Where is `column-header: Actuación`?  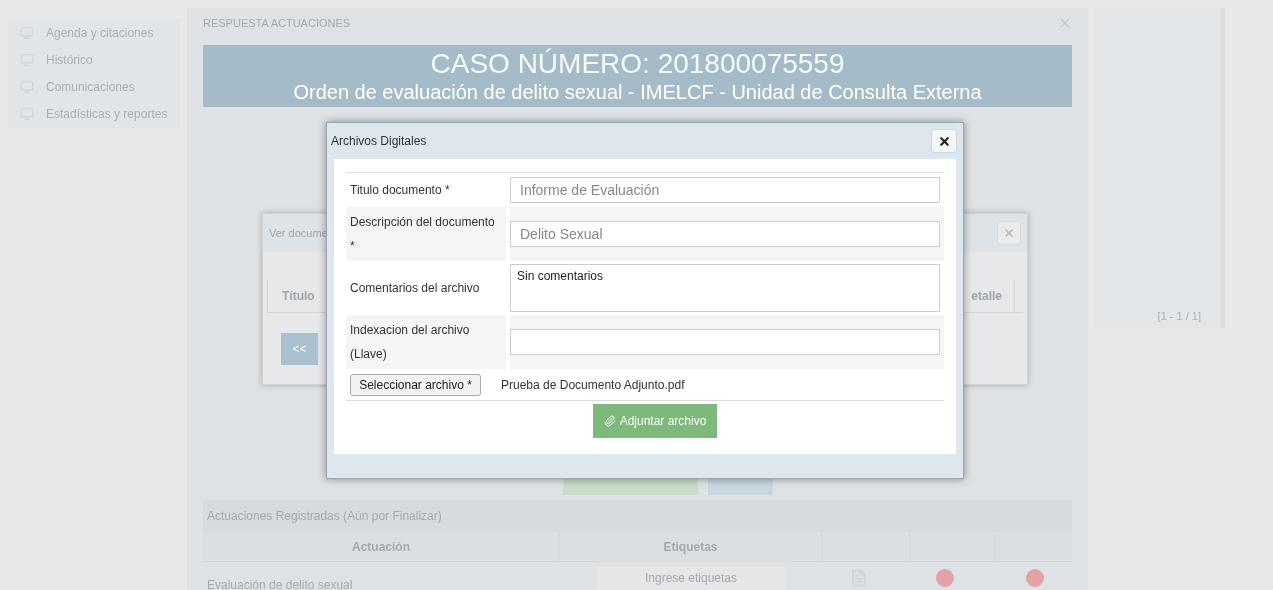
column-header: Actuación is located at coordinates (381, 546).